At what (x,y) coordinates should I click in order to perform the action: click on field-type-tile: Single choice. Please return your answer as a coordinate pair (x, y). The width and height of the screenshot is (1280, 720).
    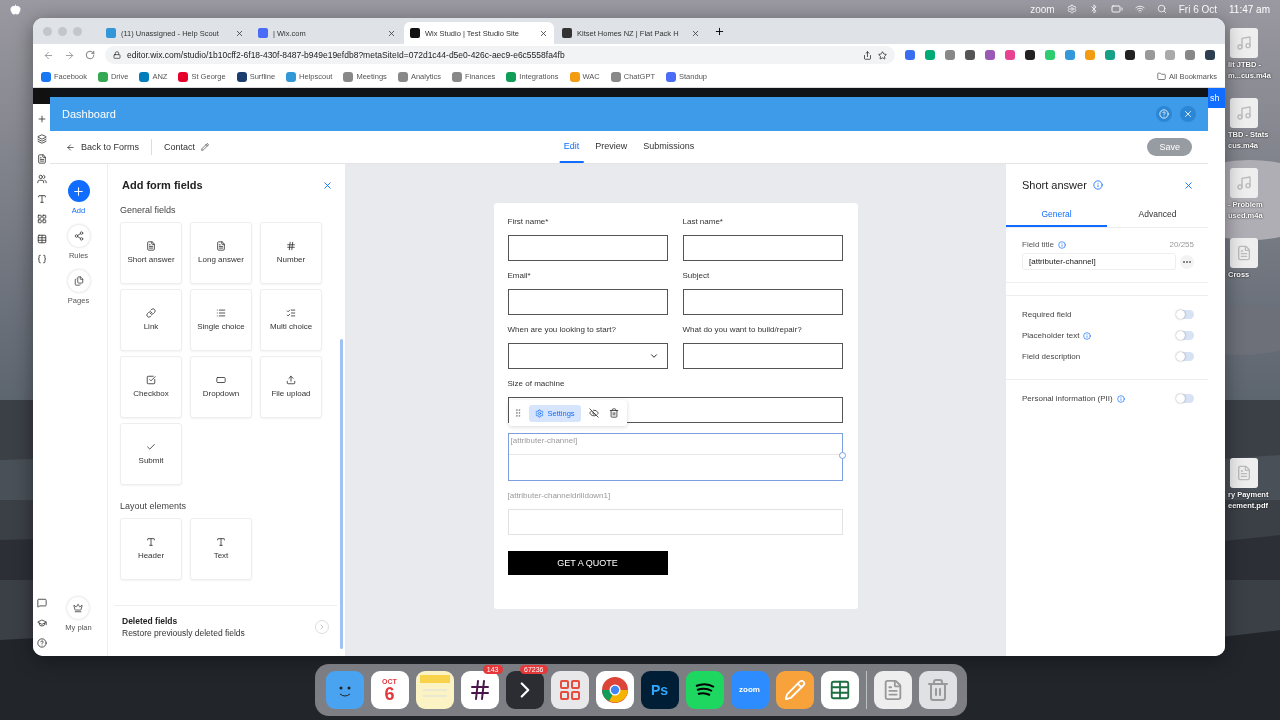
    Looking at the image, I should click on (221, 320).